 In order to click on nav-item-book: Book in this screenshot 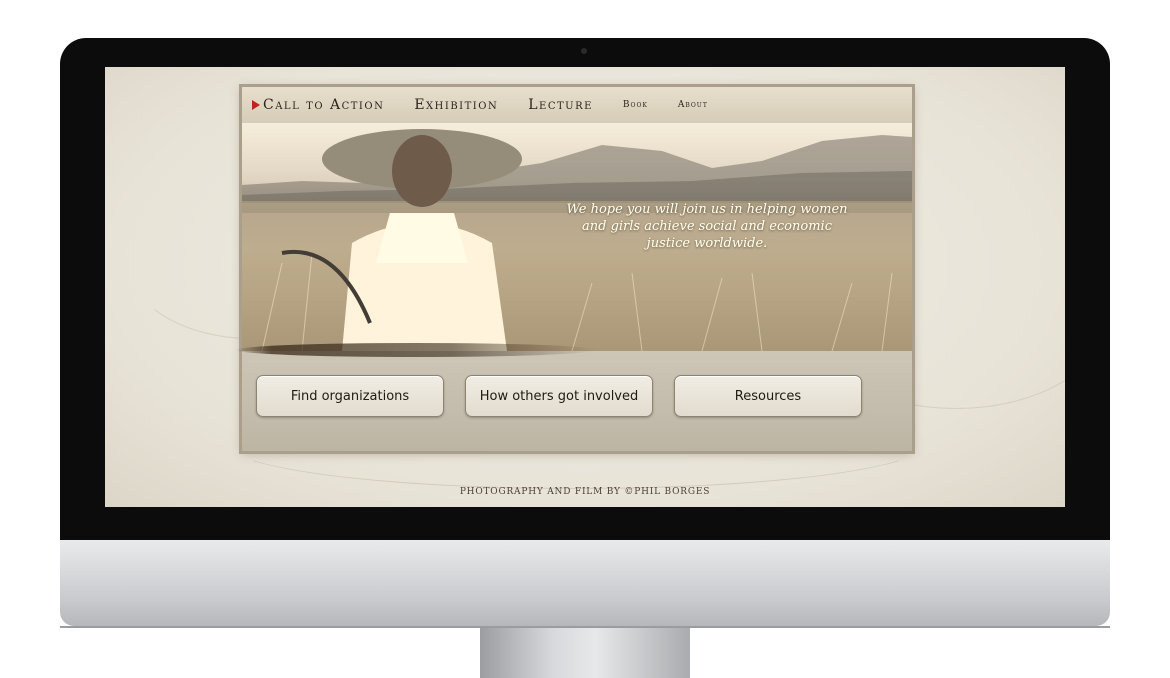, I will do `click(635, 105)`.